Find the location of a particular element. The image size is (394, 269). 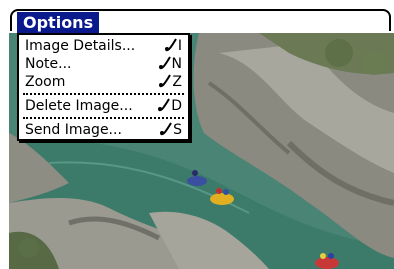

shortcut-letter: Z is located at coordinates (177, 82).